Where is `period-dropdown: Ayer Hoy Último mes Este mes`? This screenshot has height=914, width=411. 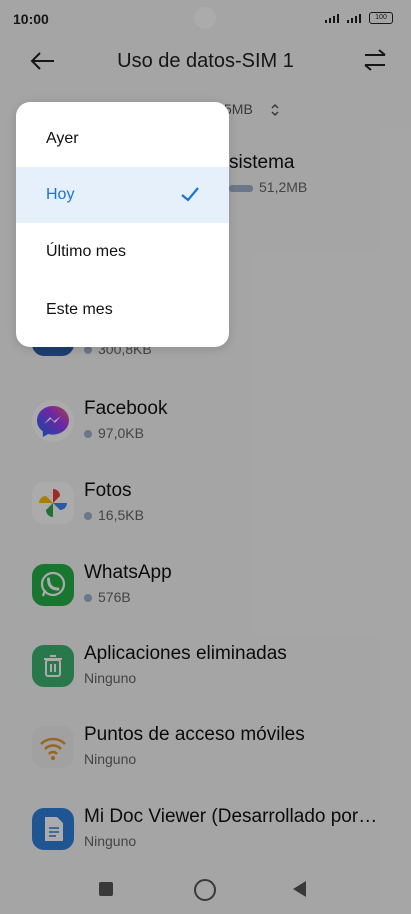
period-dropdown: Ayer Hoy Último mes Este mes is located at coordinates (122, 224).